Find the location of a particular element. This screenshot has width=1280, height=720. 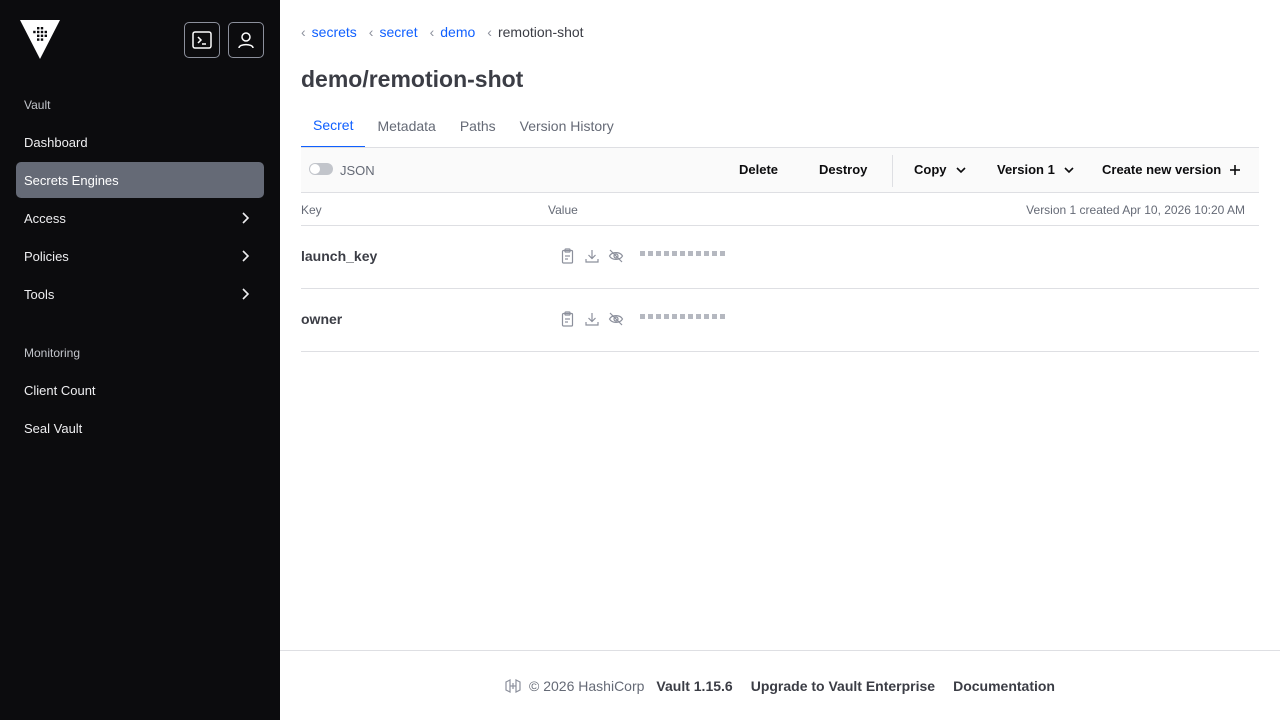

user-icon is located at coordinates (246, 40).